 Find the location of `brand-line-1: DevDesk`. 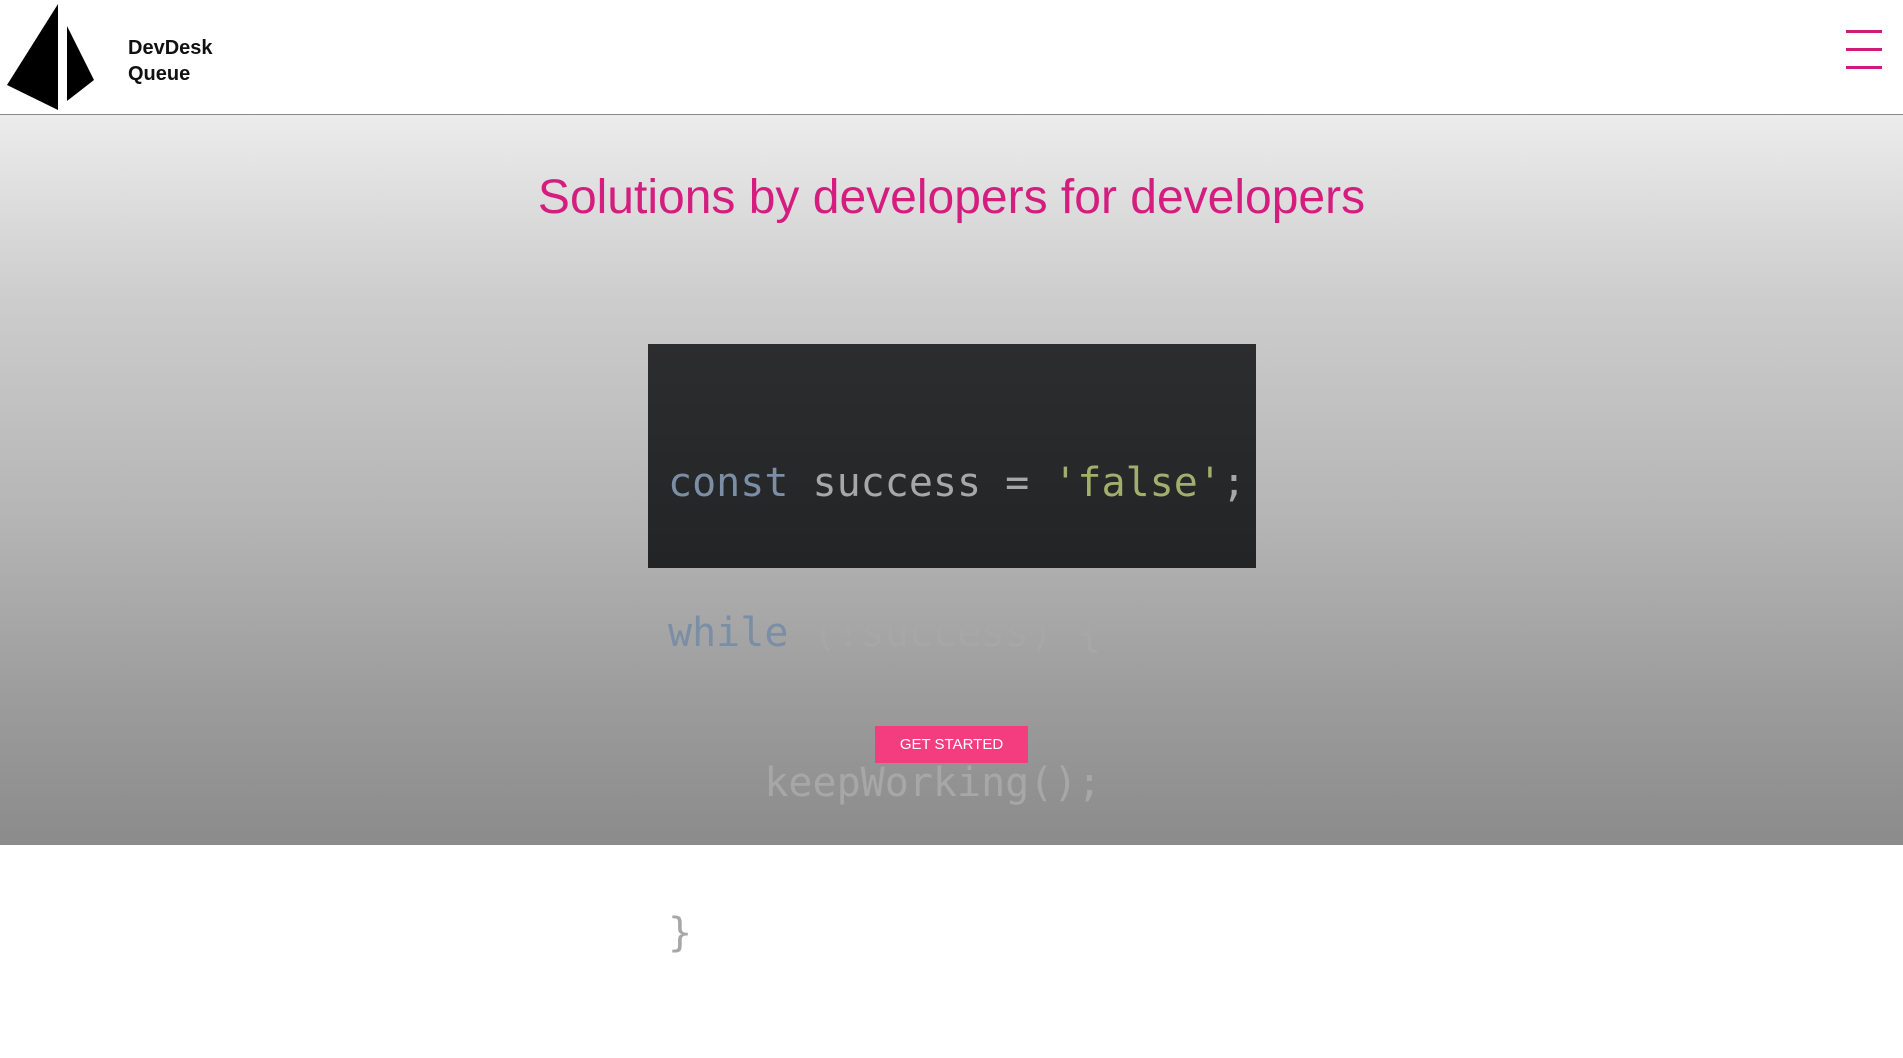

brand-line-1: DevDesk is located at coordinates (170, 48).